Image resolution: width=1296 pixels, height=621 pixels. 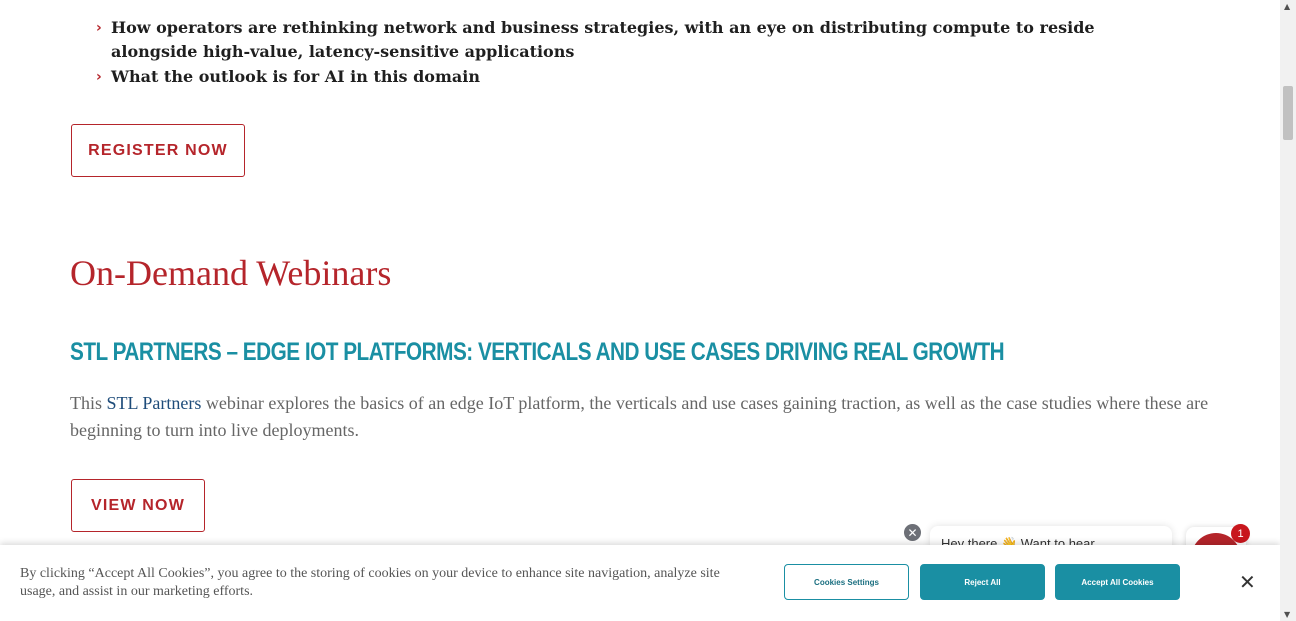 I want to click on reject-all-button: Reject All, so click(x=982, y=582).